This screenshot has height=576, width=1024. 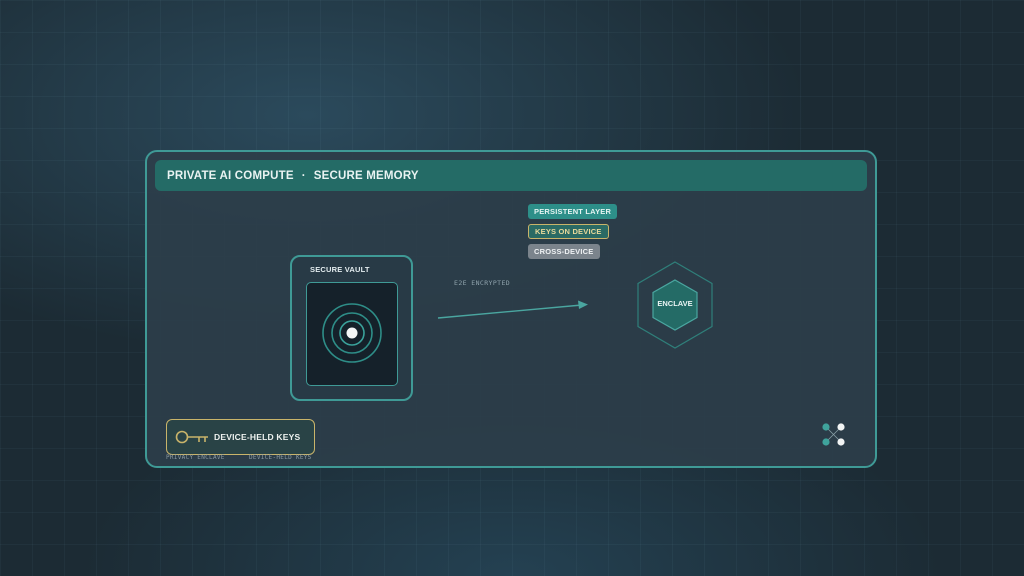 I want to click on concentric-rings-icon, so click(x=352, y=333).